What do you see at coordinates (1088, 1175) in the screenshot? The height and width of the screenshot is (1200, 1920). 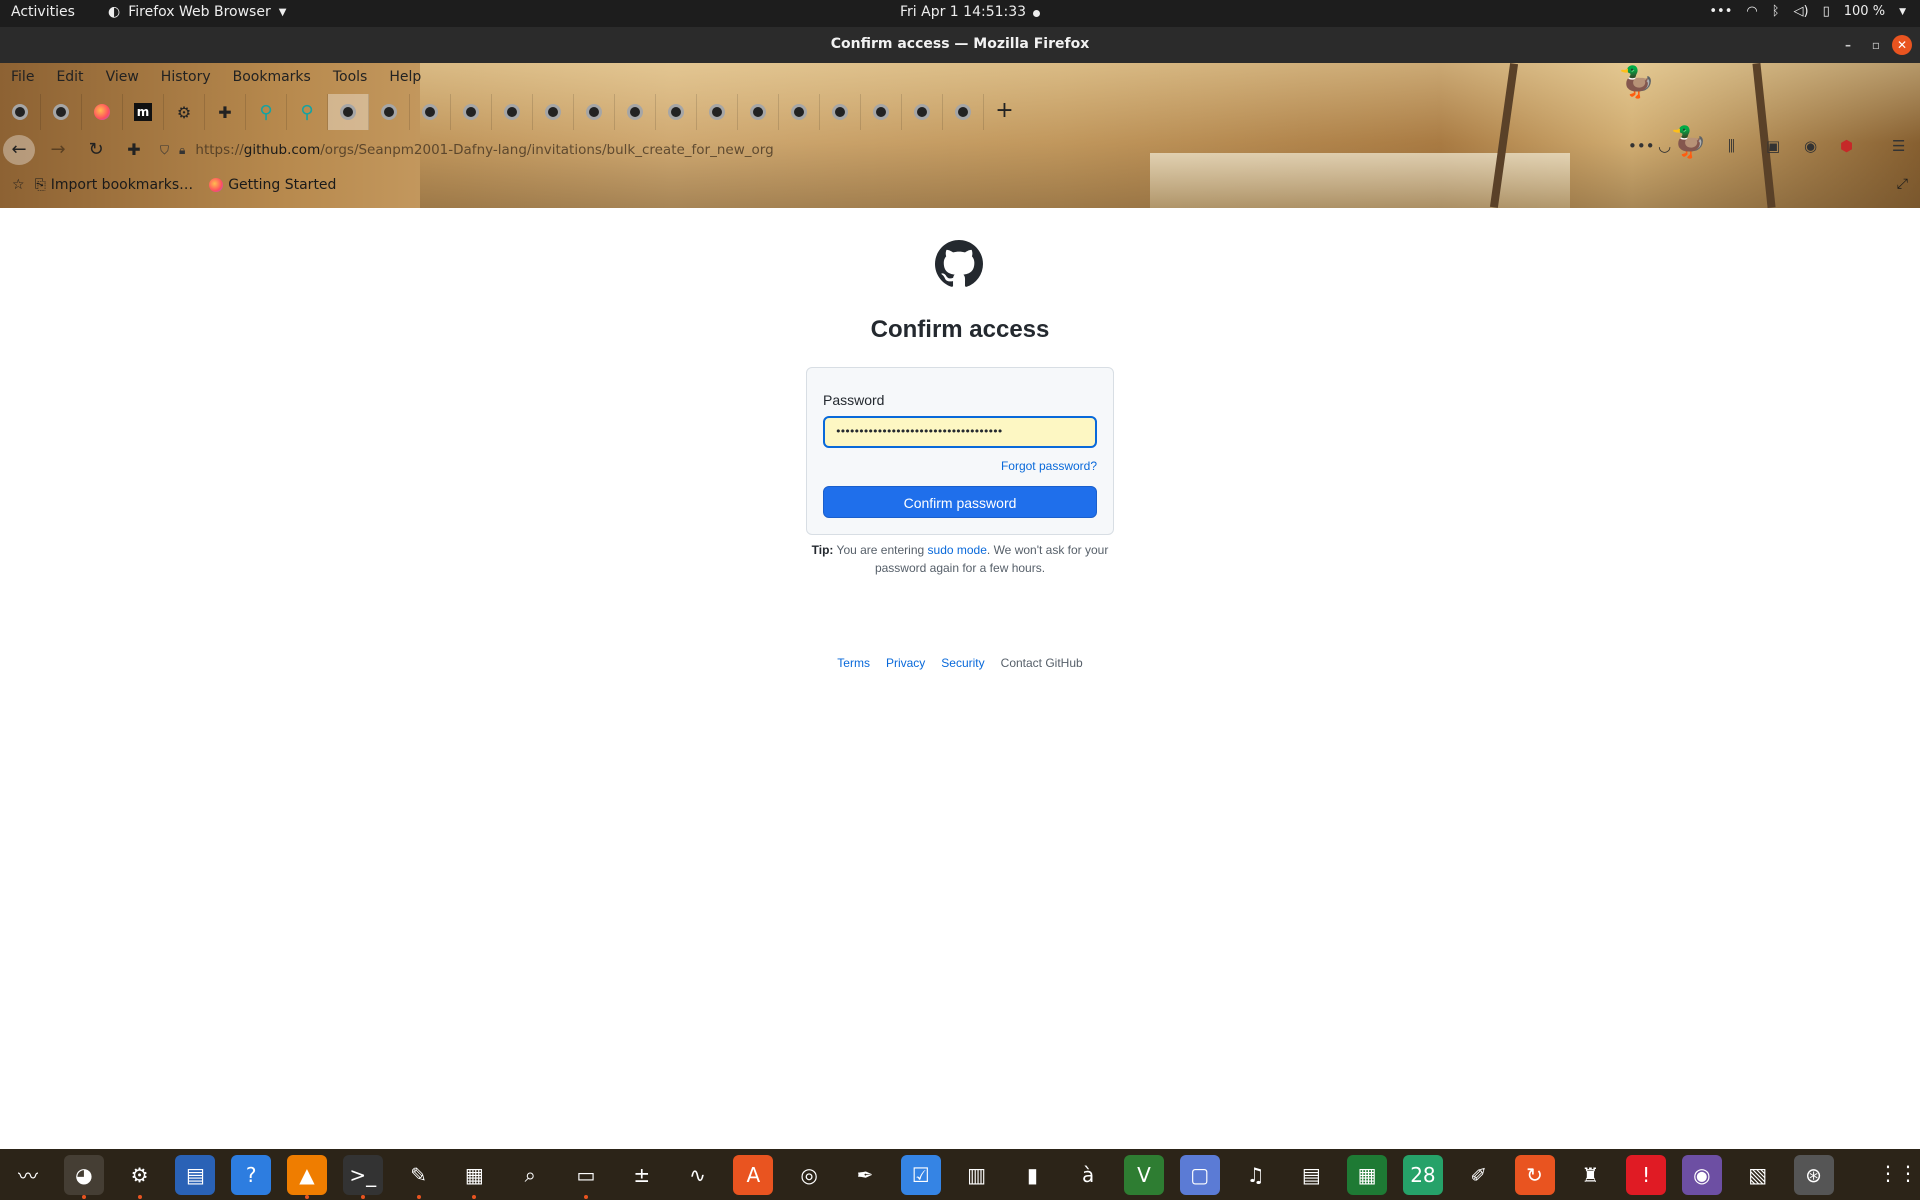 I see `character-map-icon: à` at bounding box center [1088, 1175].